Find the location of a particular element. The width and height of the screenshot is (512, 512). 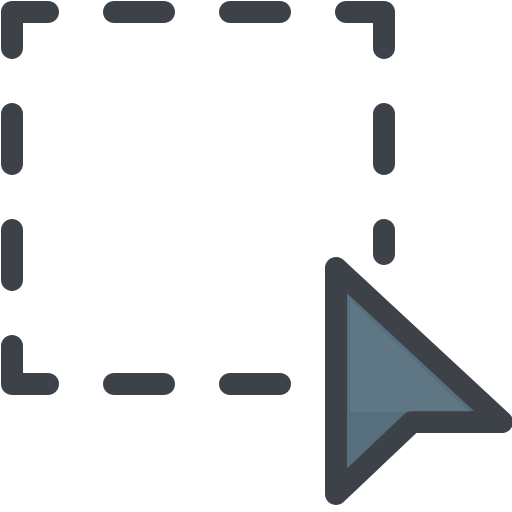

marquee-corner-bottom-left is located at coordinates (30, 365).